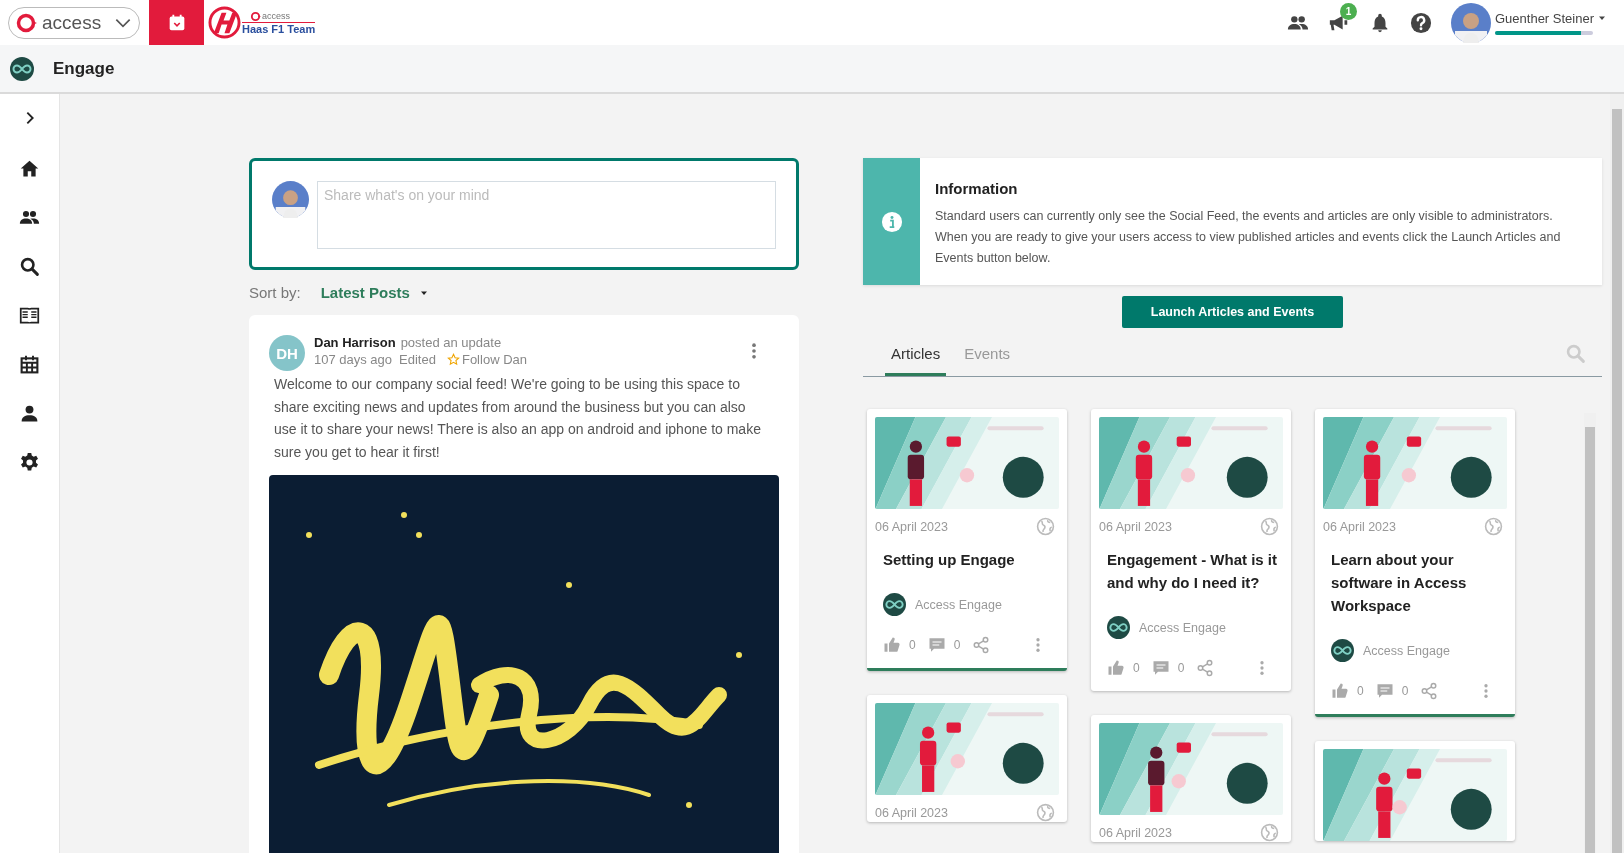  I want to click on app-title: Engage, so click(84, 68).